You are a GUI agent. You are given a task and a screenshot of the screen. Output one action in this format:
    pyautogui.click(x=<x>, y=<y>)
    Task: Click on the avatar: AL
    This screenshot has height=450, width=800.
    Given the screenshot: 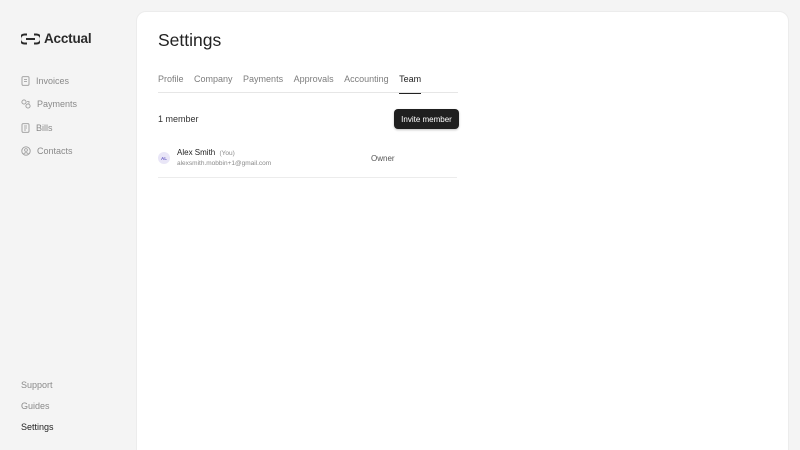 What is the action you would take?
    pyautogui.click(x=164, y=158)
    